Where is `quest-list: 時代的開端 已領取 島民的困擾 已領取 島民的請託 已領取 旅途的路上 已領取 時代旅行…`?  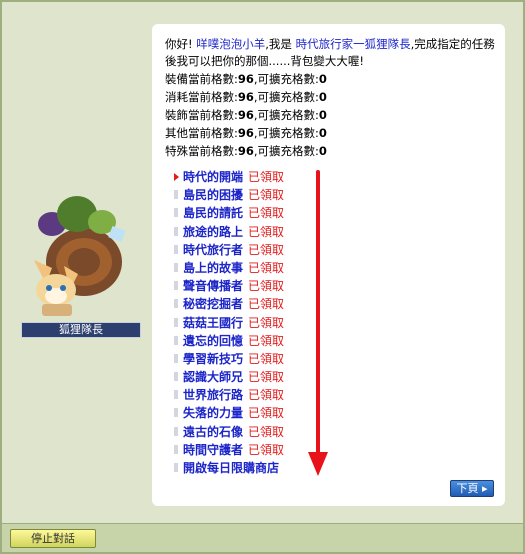 quest-list: 時代的開端 已領取 島民的困擾 已領取 島民的請託 已領取 旅途的路上 已領取 時代旅行… is located at coordinates (229, 322).